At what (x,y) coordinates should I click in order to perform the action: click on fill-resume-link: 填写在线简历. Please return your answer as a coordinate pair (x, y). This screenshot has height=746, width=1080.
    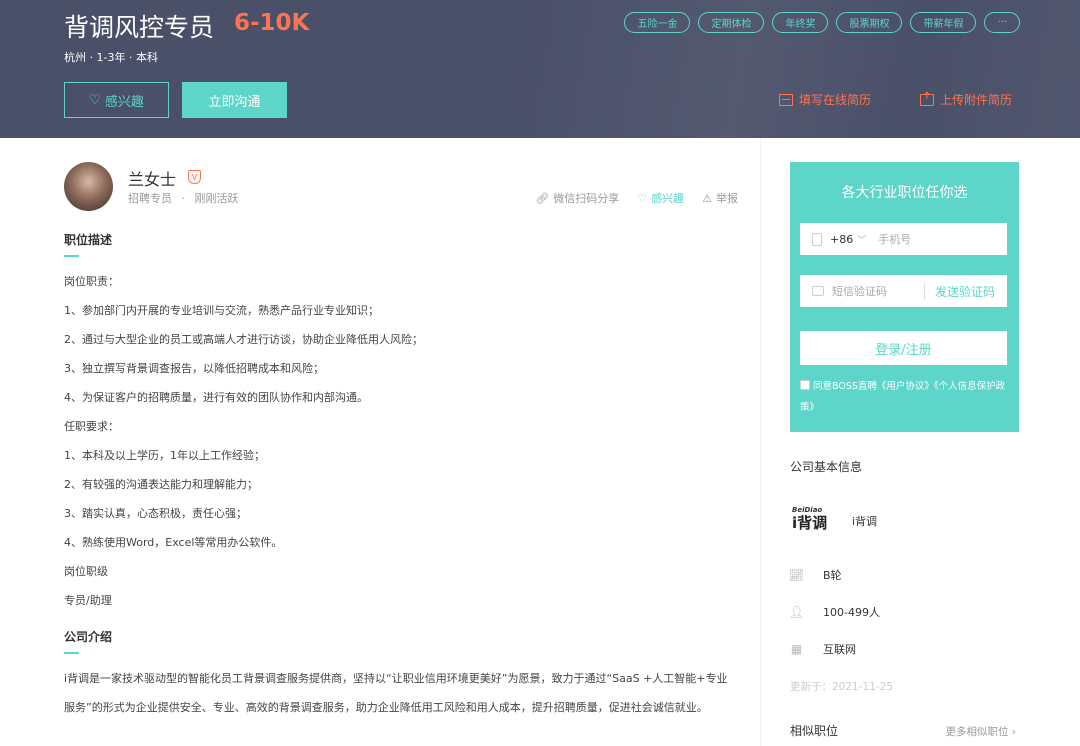
    Looking at the image, I should click on (825, 99).